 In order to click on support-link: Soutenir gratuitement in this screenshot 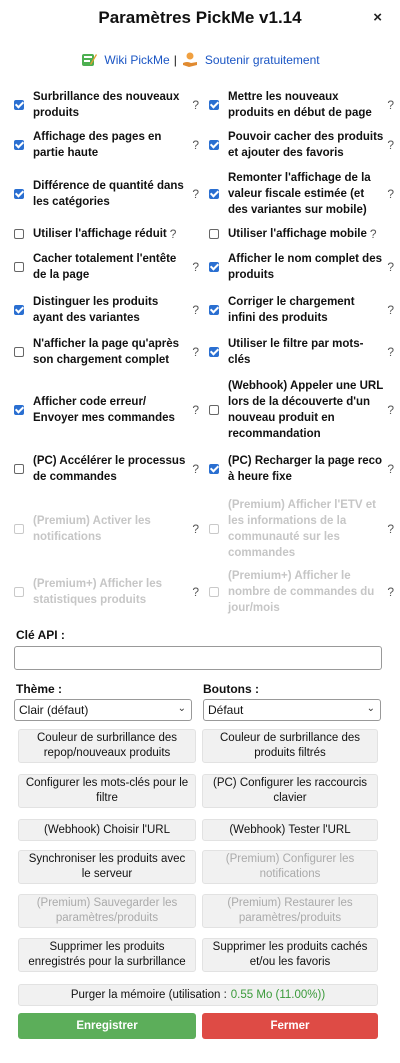, I will do `click(262, 60)`.